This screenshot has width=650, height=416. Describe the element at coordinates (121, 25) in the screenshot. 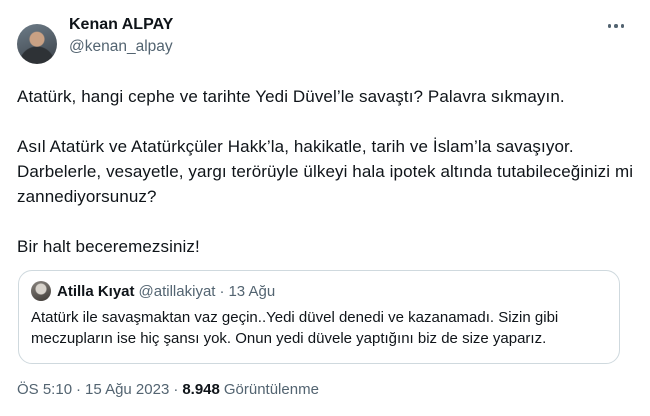

I see `author-display-name: Kenan ALPAY` at that location.